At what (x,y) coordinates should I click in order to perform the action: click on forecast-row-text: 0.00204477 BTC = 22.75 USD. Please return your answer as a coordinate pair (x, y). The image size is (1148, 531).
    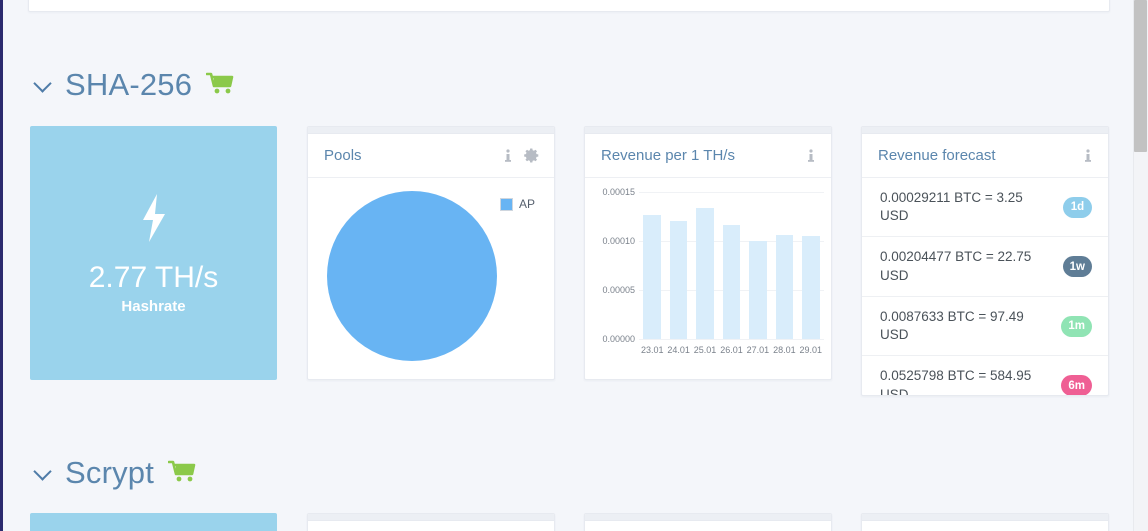
    Looking at the image, I should click on (956, 266).